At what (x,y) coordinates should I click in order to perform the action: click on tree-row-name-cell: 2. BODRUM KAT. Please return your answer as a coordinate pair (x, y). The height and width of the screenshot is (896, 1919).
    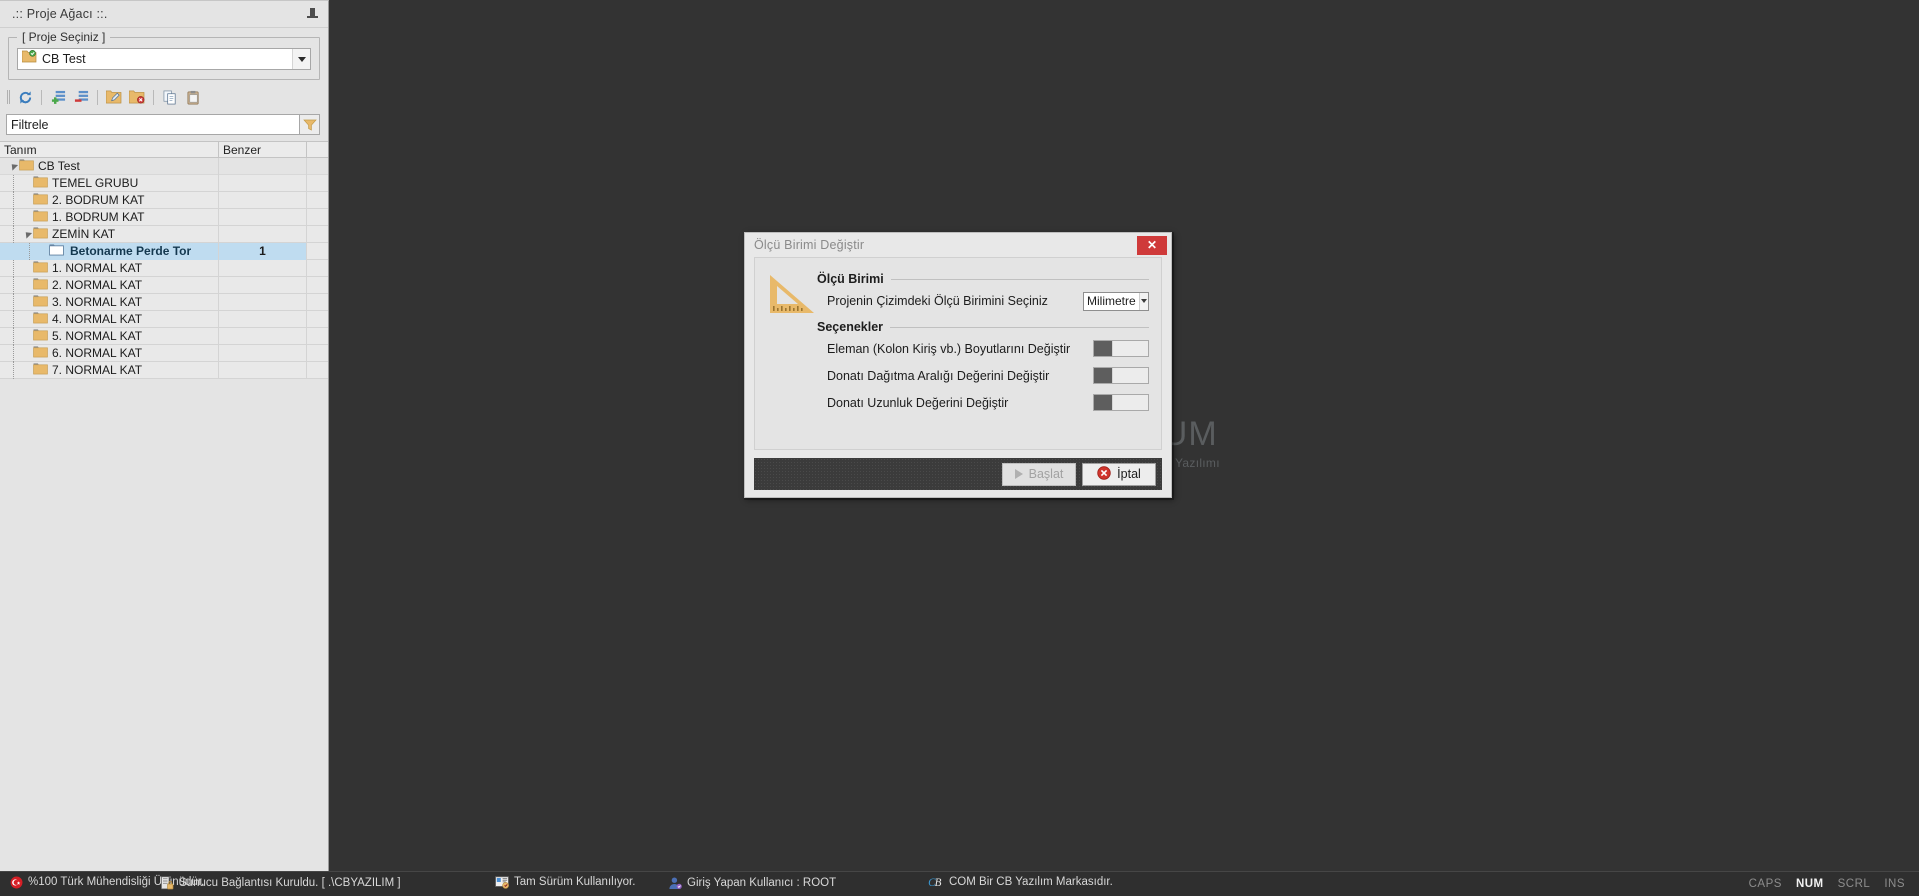
    Looking at the image, I should click on (109, 200).